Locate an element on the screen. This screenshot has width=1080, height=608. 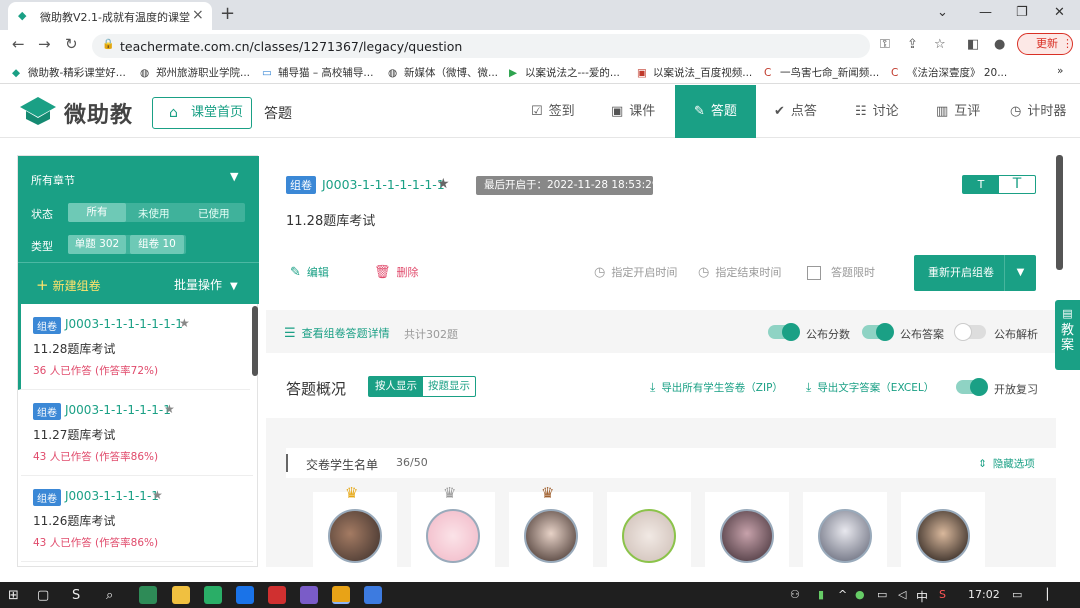
new-set-button: + 新建组卷 is located at coordinates (68, 285).